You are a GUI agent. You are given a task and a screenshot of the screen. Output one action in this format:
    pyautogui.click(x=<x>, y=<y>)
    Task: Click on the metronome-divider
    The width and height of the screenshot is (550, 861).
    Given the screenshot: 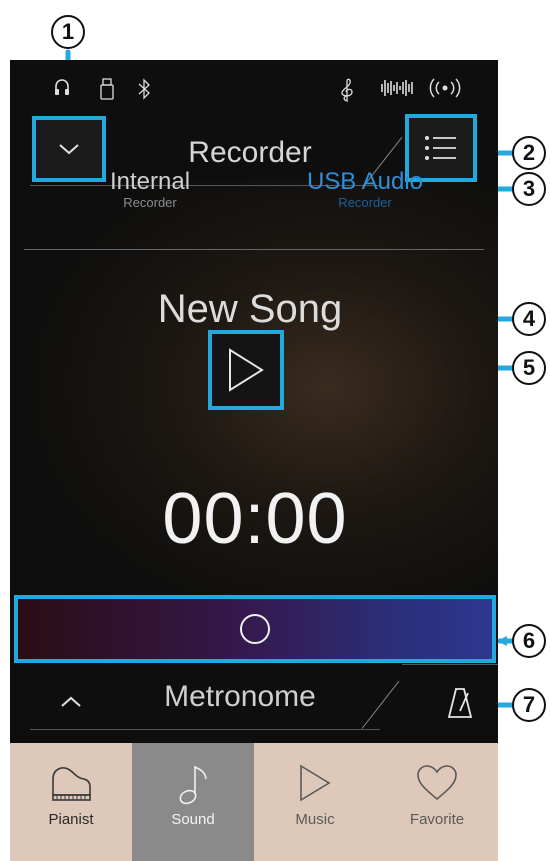 What is the action you would take?
    pyautogui.click(x=205, y=729)
    